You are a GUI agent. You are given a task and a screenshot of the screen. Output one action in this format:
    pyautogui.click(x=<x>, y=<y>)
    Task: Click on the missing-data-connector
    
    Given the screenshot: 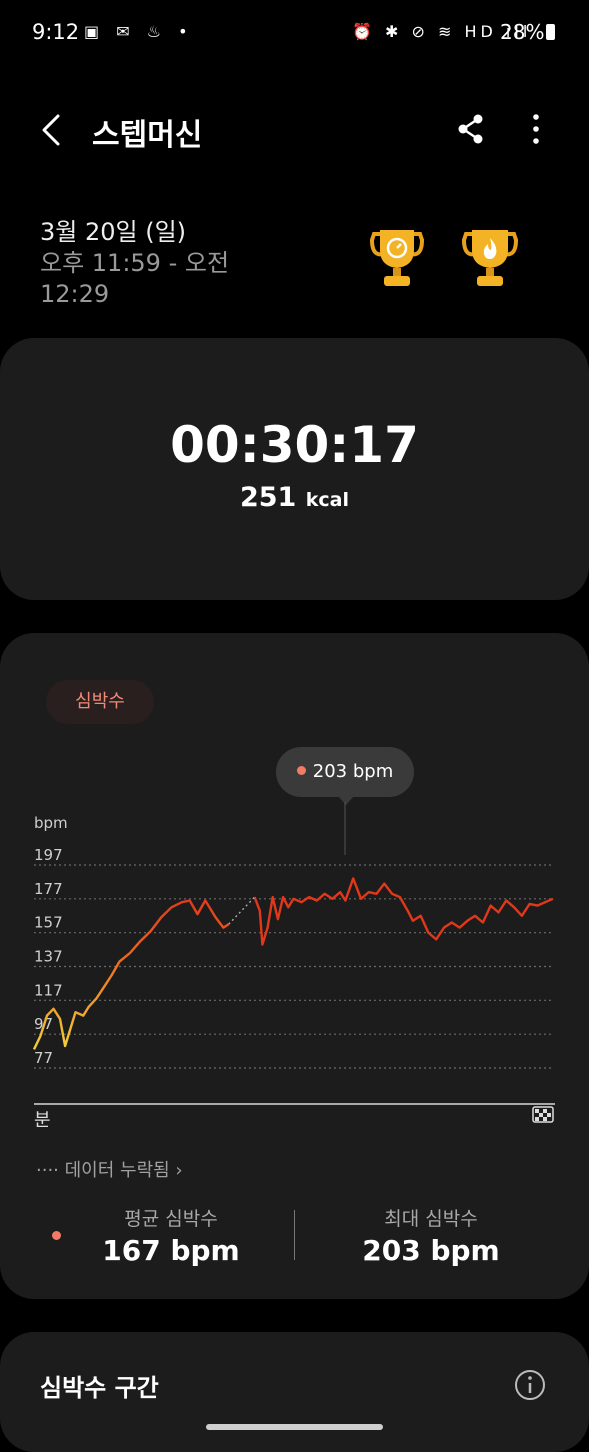 What is the action you would take?
    pyautogui.click(x=242, y=910)
    